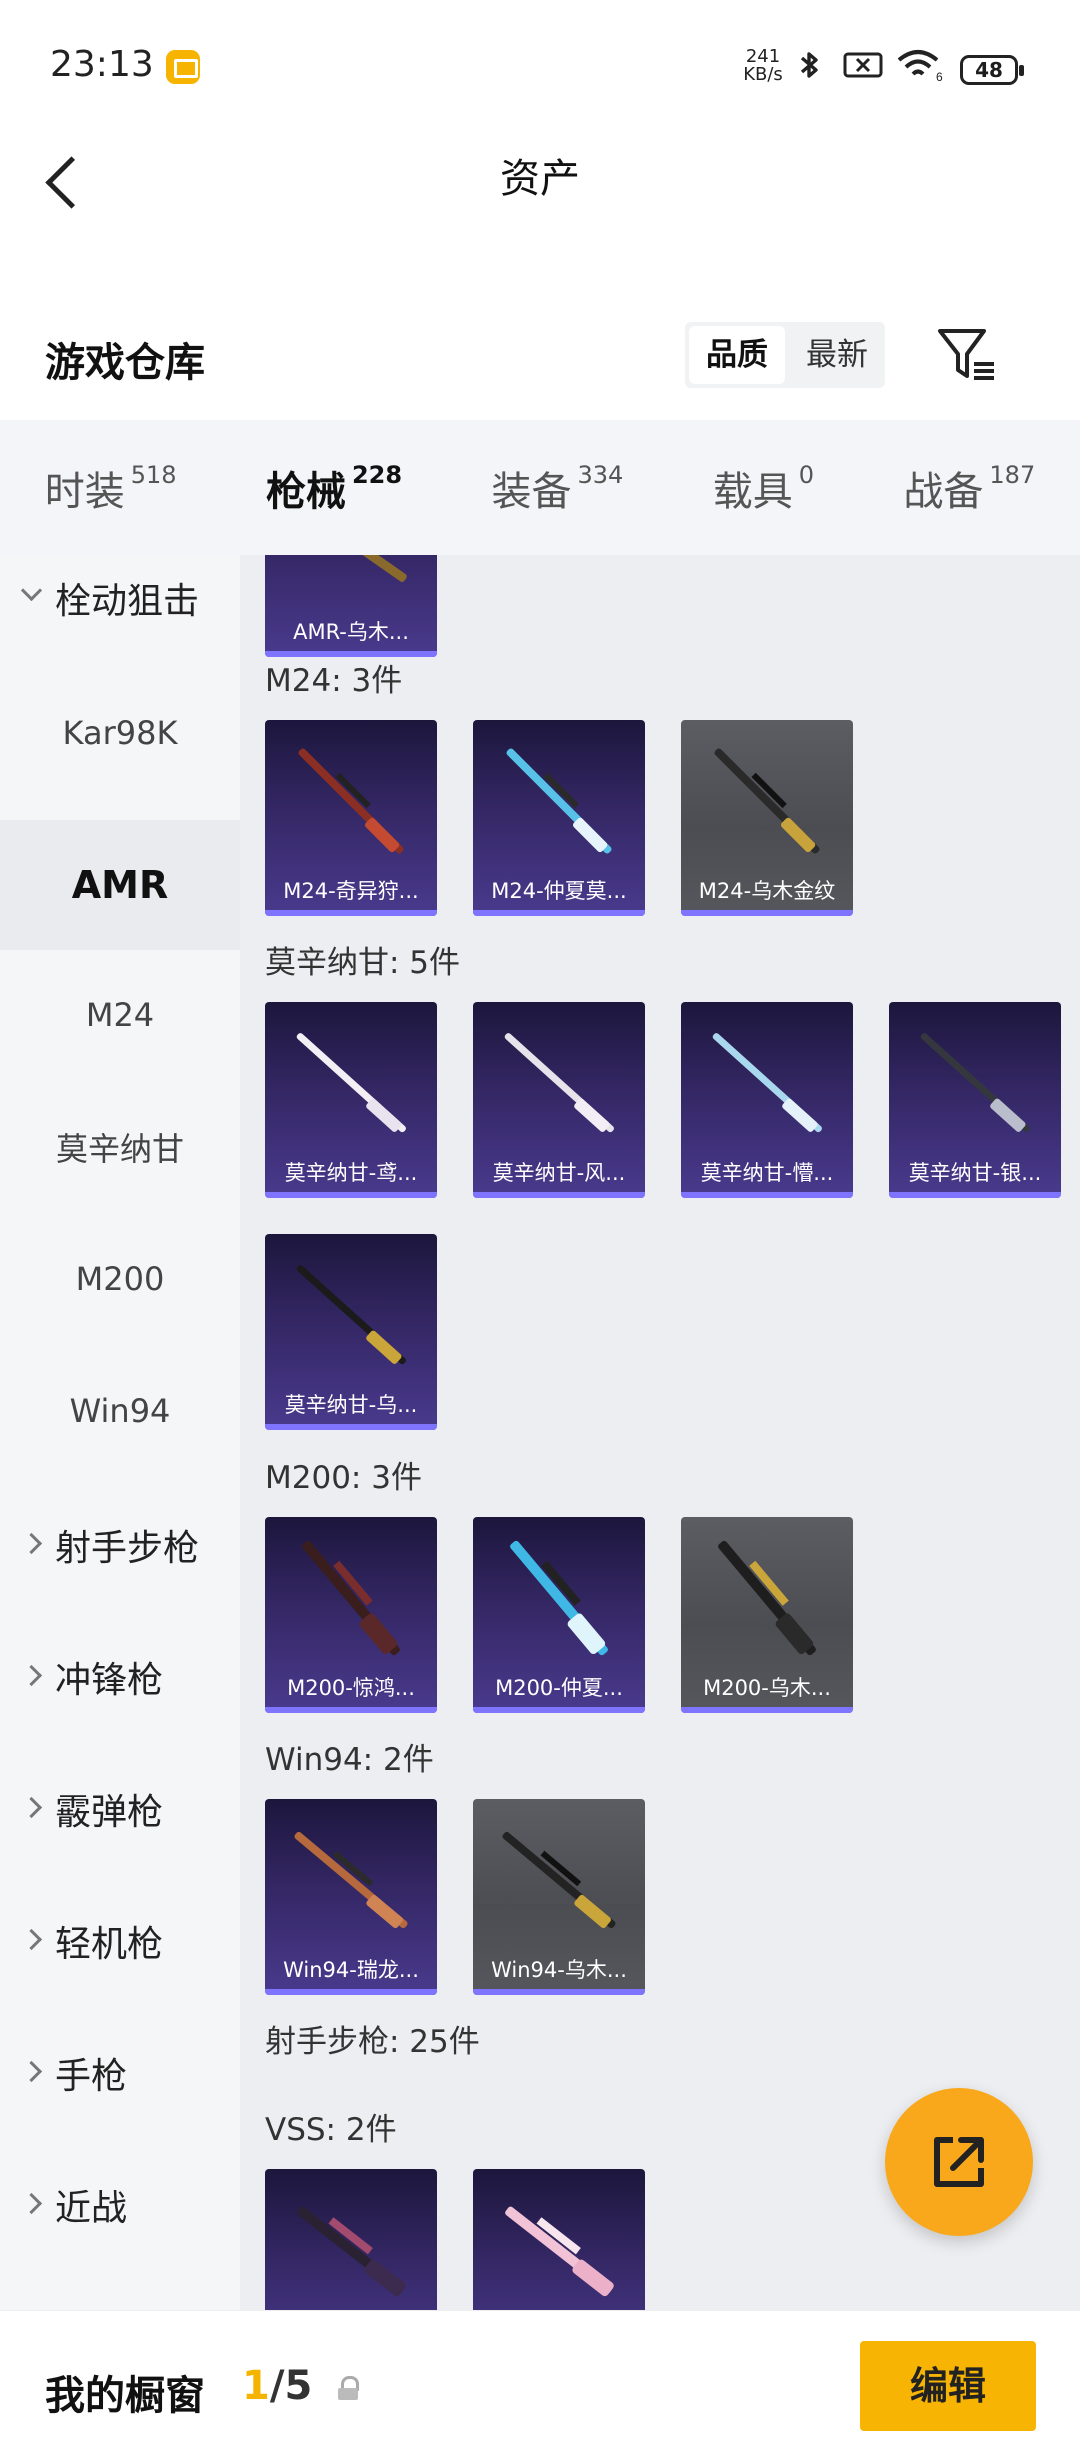 The width and height of the screenshot is (1080, 2460). I want to click on group-label-vss: VSS: 2件, so click(331, 2130).